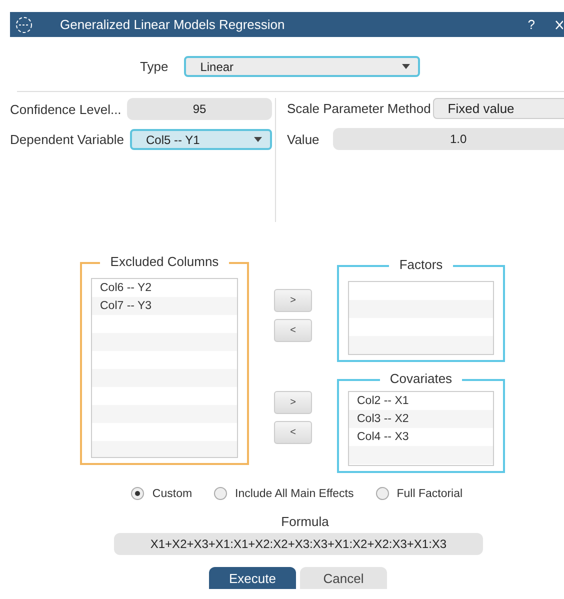  I want to click on type-label: Type, so click(154, 66).